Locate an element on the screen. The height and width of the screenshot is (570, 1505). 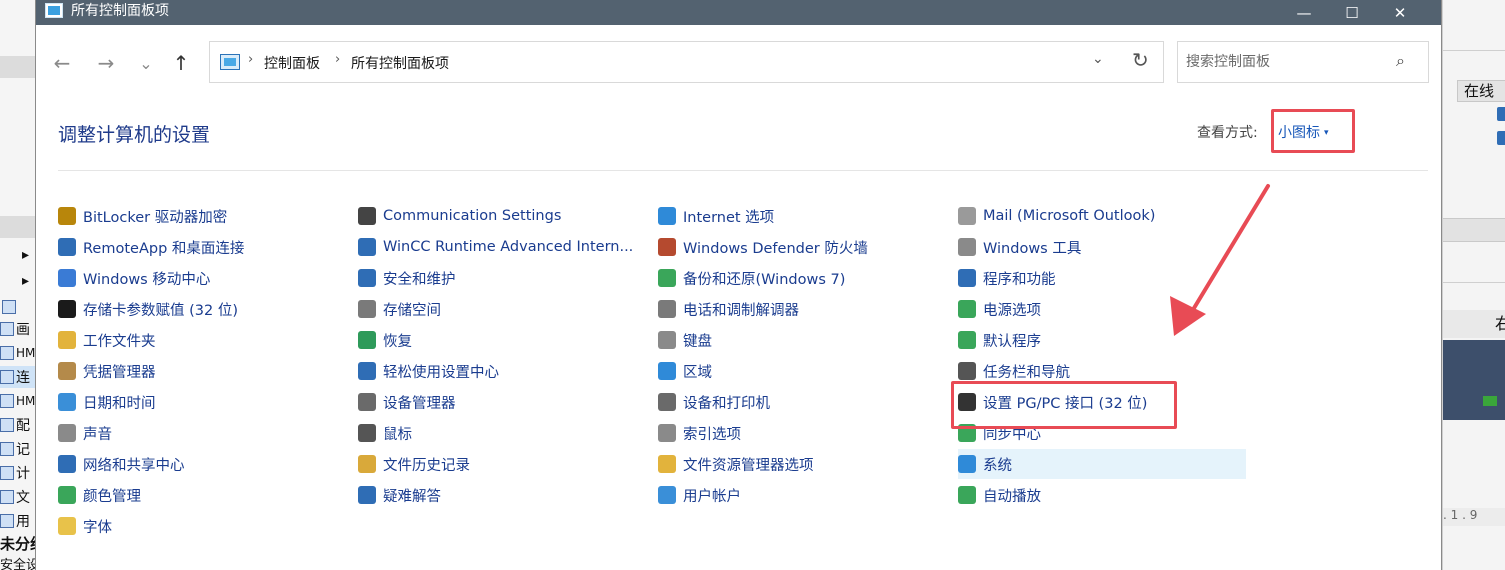
control-panel-item: 安全和维护 is located at coordinates (407, 278).